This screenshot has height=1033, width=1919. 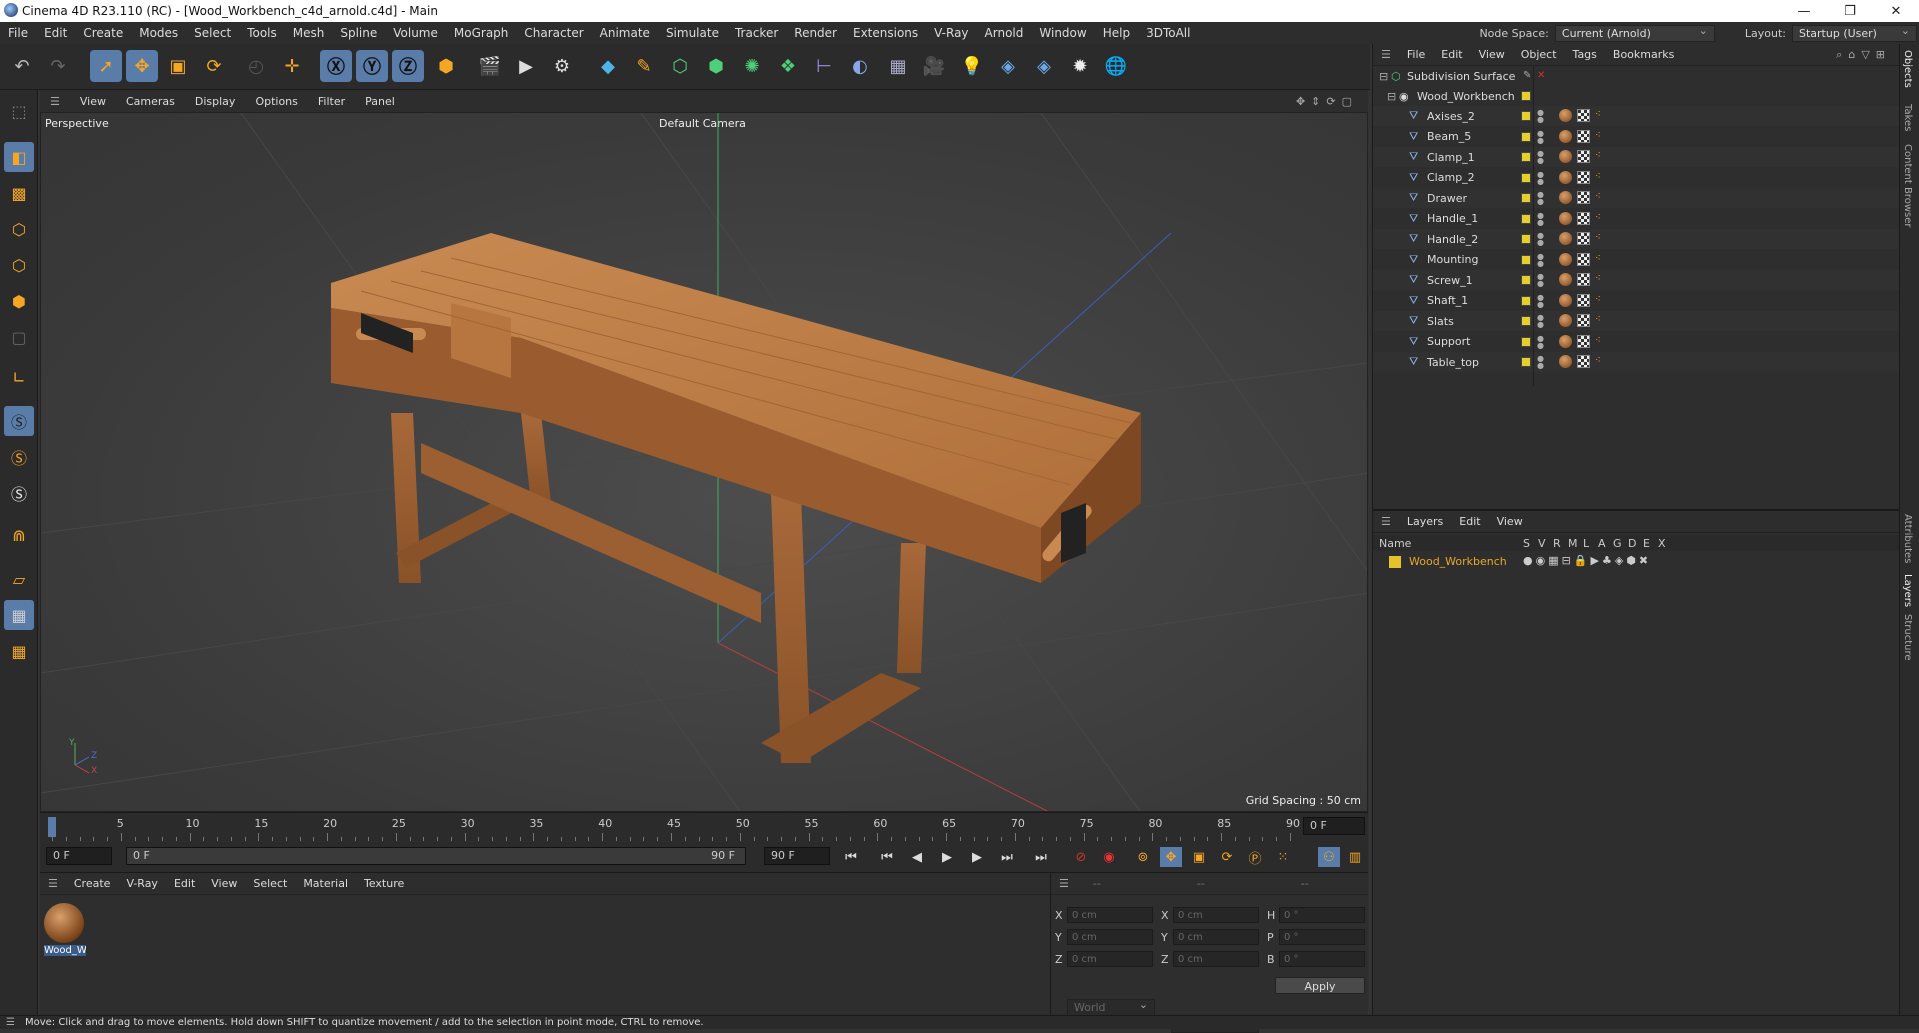 What do you see at coordinates (58, 66) in the screenshot?
I see `redo-icon: ↷` at bounding box center [58, 66].